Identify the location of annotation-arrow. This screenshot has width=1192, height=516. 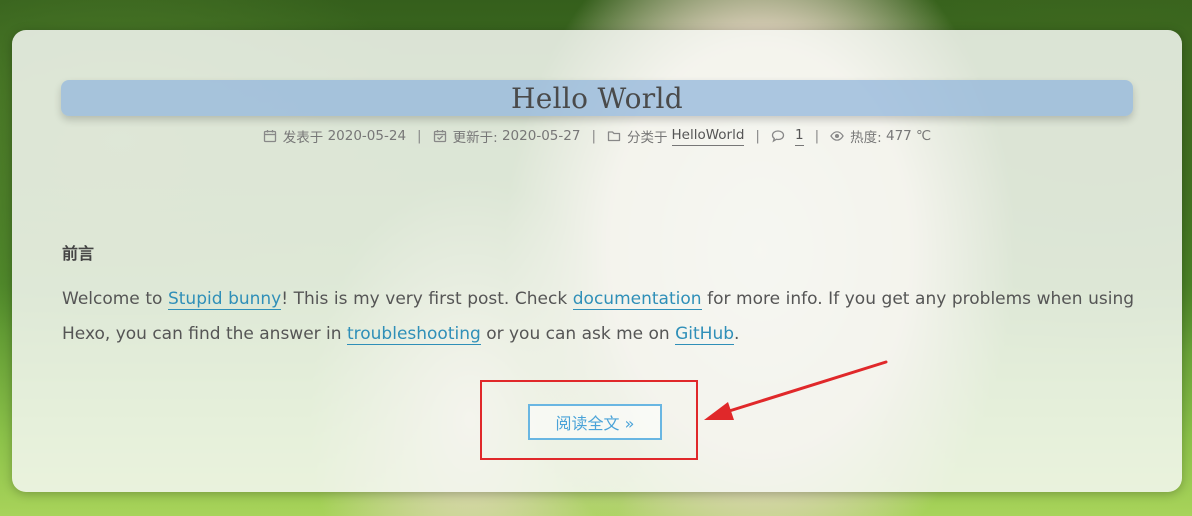
(796, 390).